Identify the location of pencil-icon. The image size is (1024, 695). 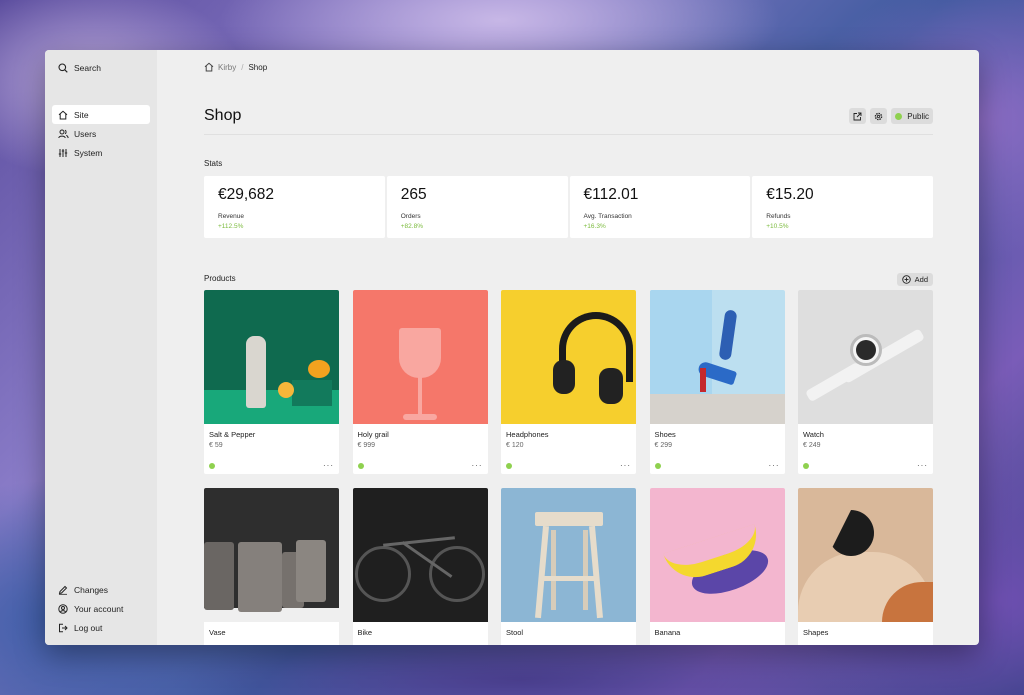
(63, 590).